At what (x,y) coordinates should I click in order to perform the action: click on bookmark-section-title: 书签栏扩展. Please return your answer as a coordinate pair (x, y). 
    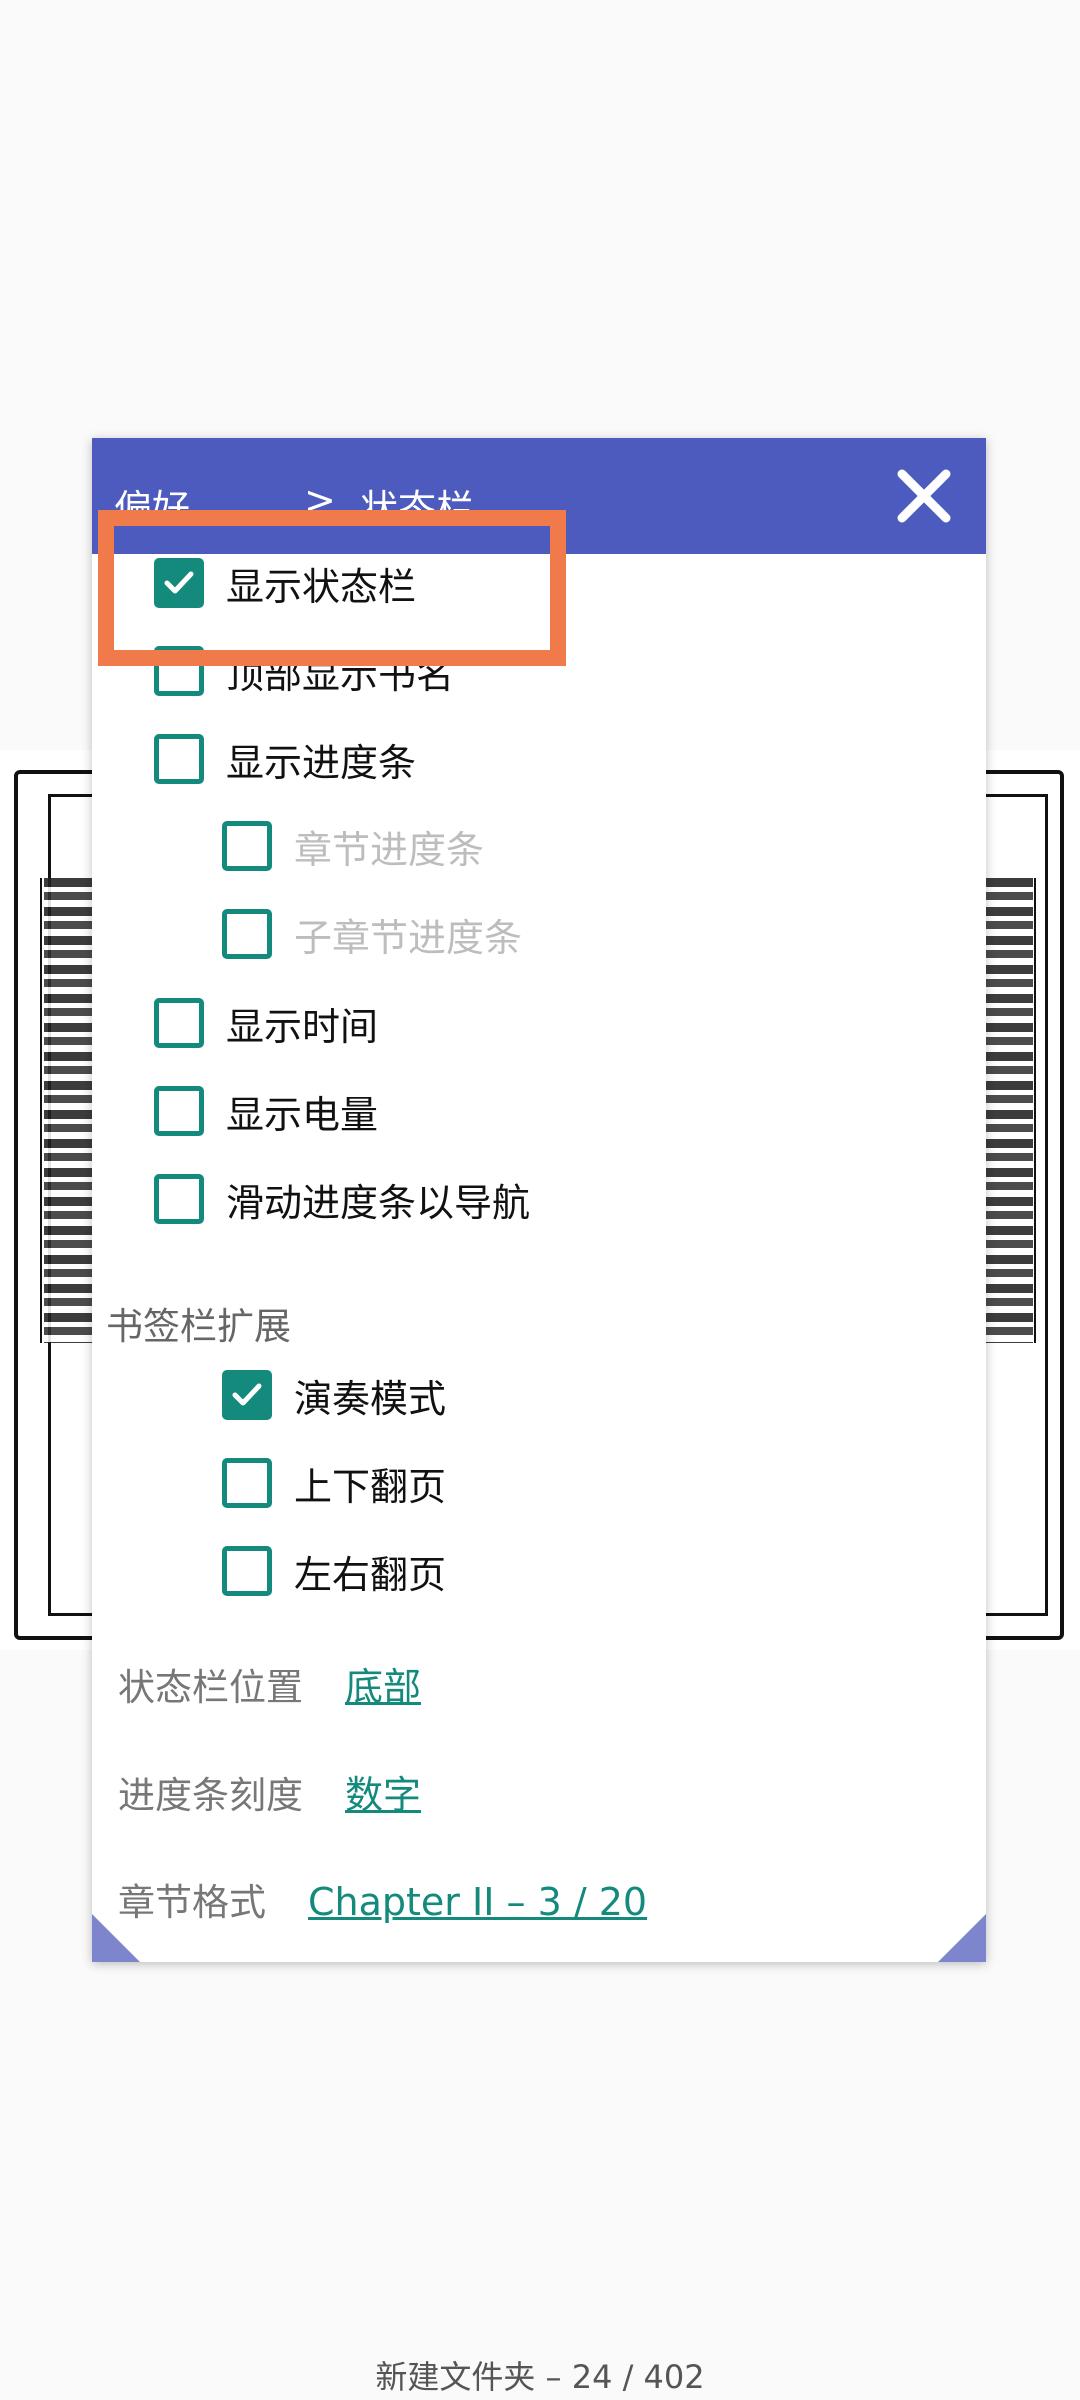
    Looking at the image, I should click on (198, 1326).